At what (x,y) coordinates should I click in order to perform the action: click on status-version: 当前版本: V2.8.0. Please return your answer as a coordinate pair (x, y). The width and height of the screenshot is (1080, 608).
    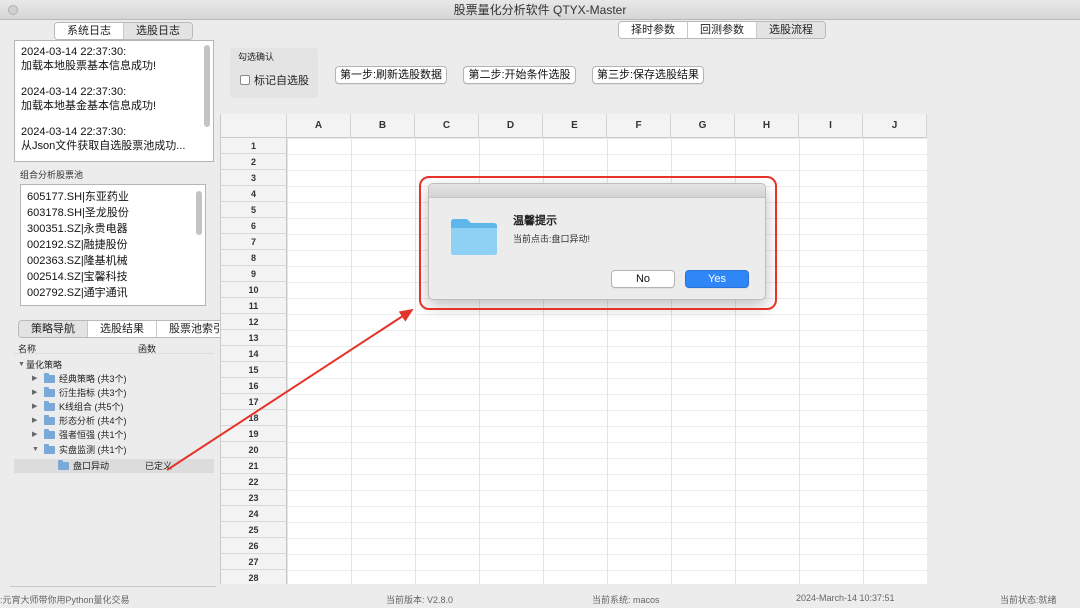
    Looking at the image, I should click on (420, 600).